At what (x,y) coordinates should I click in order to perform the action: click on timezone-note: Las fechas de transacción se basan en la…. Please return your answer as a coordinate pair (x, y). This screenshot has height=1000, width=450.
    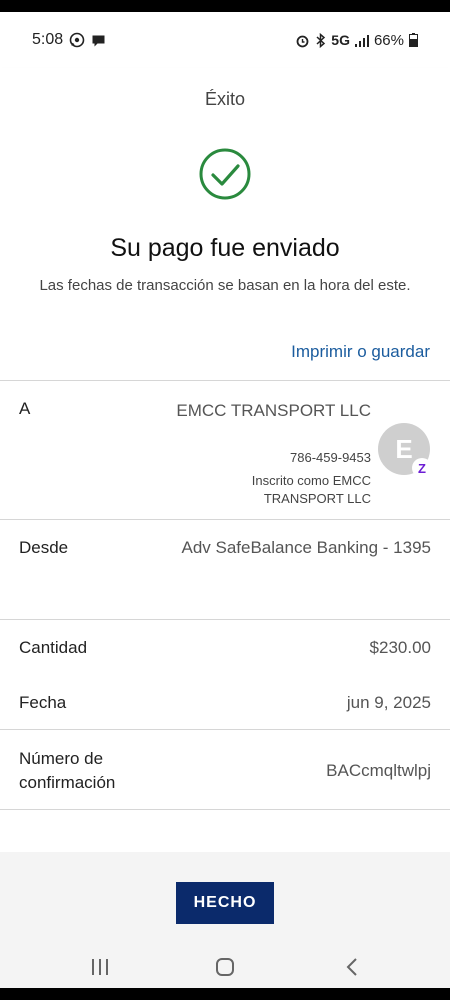
    Looking at the image, I should click on (225, 285).